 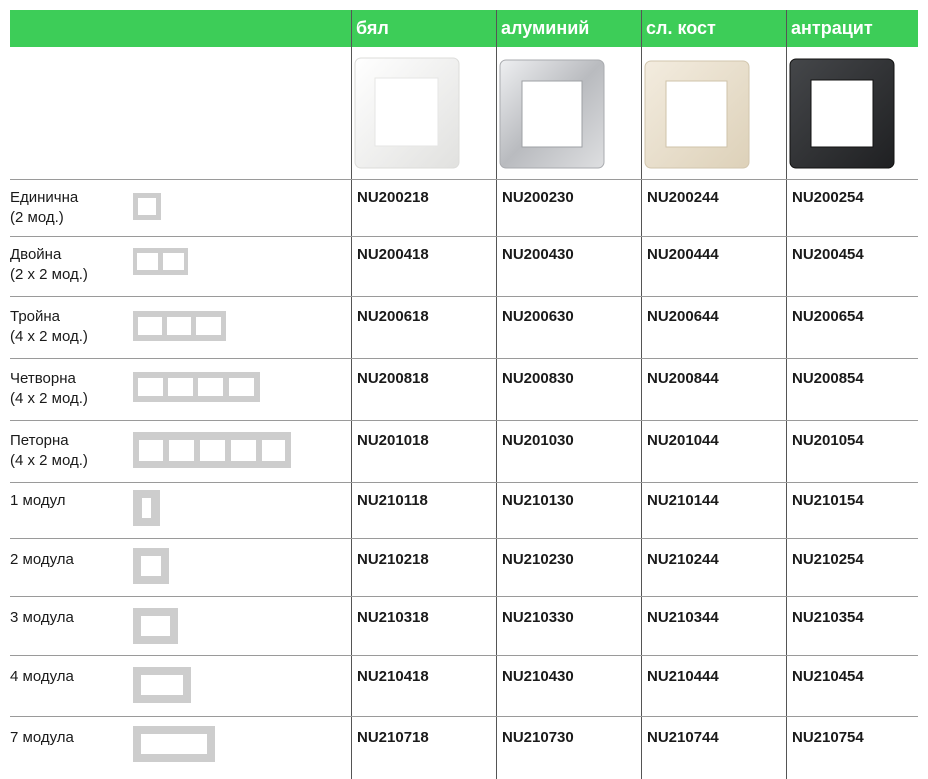 What do you see at coordinates (392, 500) in the screenshot?
I see `product-code: NU210118` at bounding box center [392, 500].